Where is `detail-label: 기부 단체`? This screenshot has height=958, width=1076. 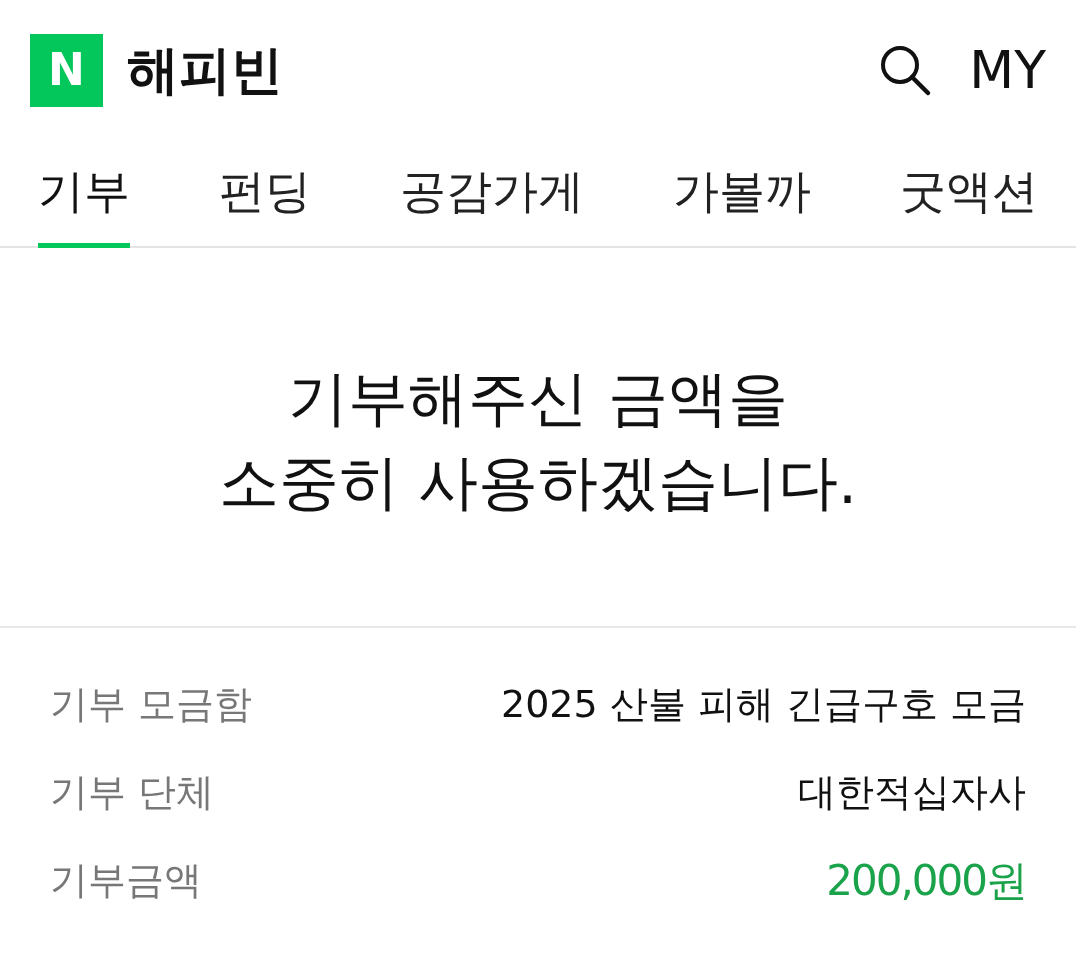
detail-label: 기부 단체 is located at coordinates (132, 792).